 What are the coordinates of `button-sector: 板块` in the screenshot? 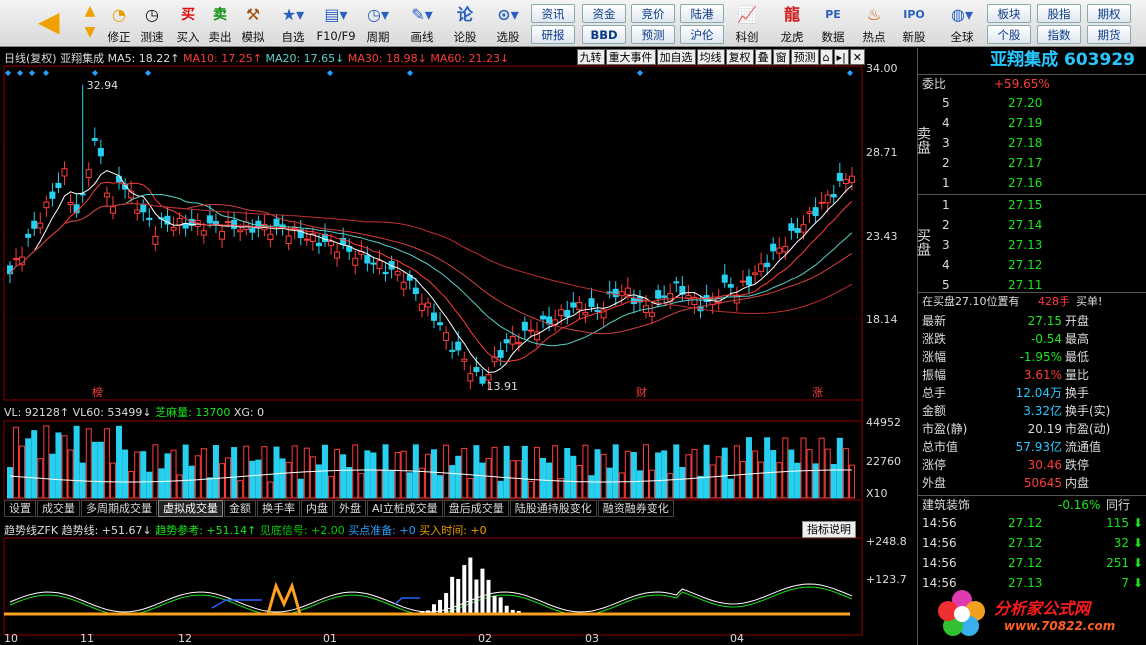 It's located at (1009, 13).